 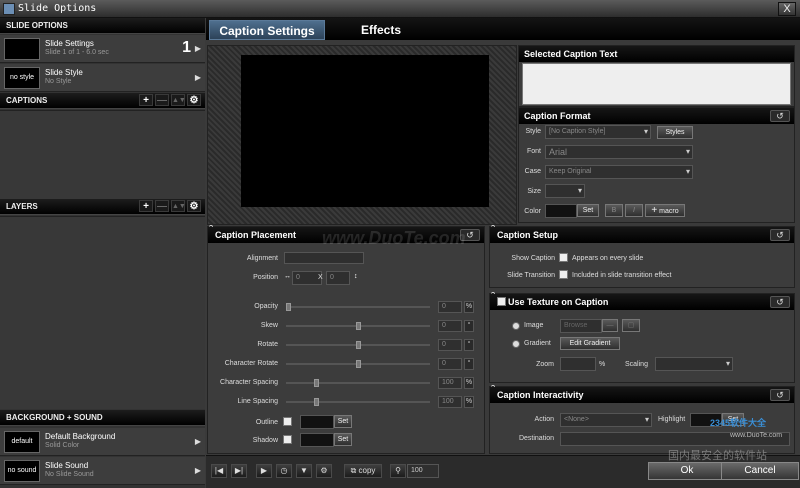 I want to click on tab-effects: Effects, so click(x=381, y=30).